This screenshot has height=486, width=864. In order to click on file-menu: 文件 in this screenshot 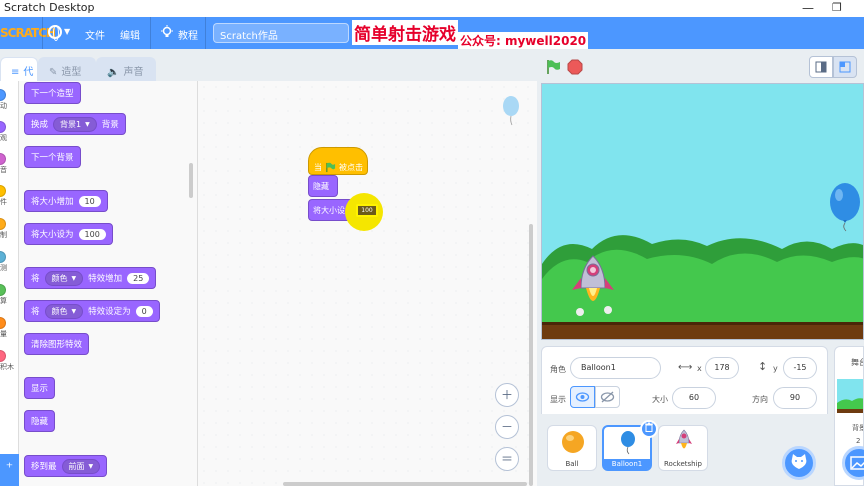, I will do `click(95, 34)`.